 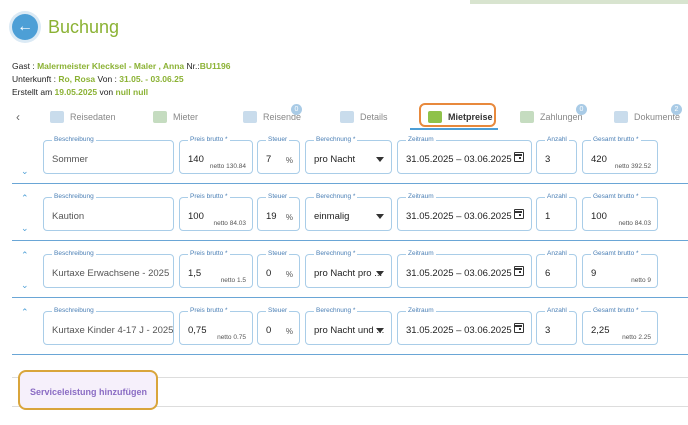 I want to click on anzahl-field: Anzahl 1, so click(x=556, y=212).